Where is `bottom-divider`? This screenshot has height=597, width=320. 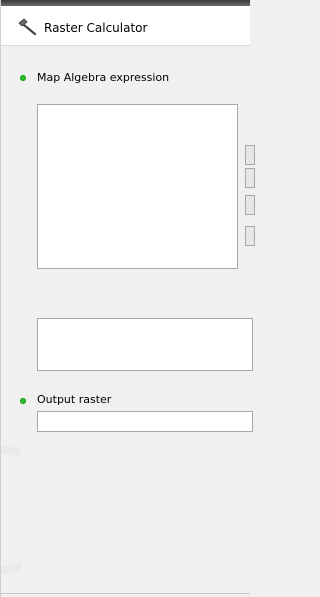
bottom-divider is located at coordinates (125, 593).